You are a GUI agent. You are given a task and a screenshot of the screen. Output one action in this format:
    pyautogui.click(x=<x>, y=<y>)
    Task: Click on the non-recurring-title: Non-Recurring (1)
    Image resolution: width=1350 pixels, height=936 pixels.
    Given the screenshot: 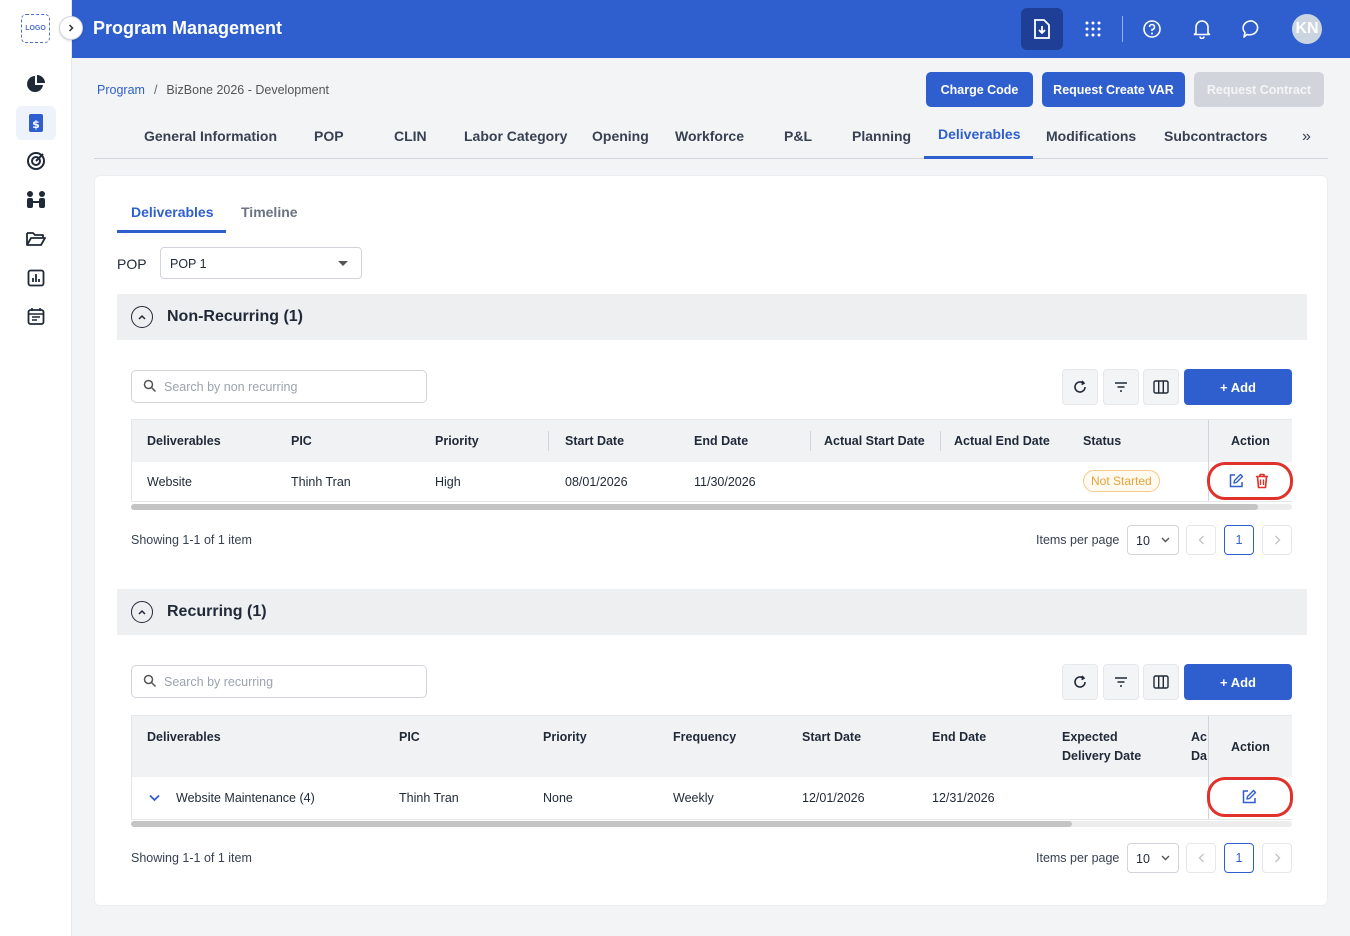 What is the action you would take?
    pyautogui.click(x=235, y=316)
    